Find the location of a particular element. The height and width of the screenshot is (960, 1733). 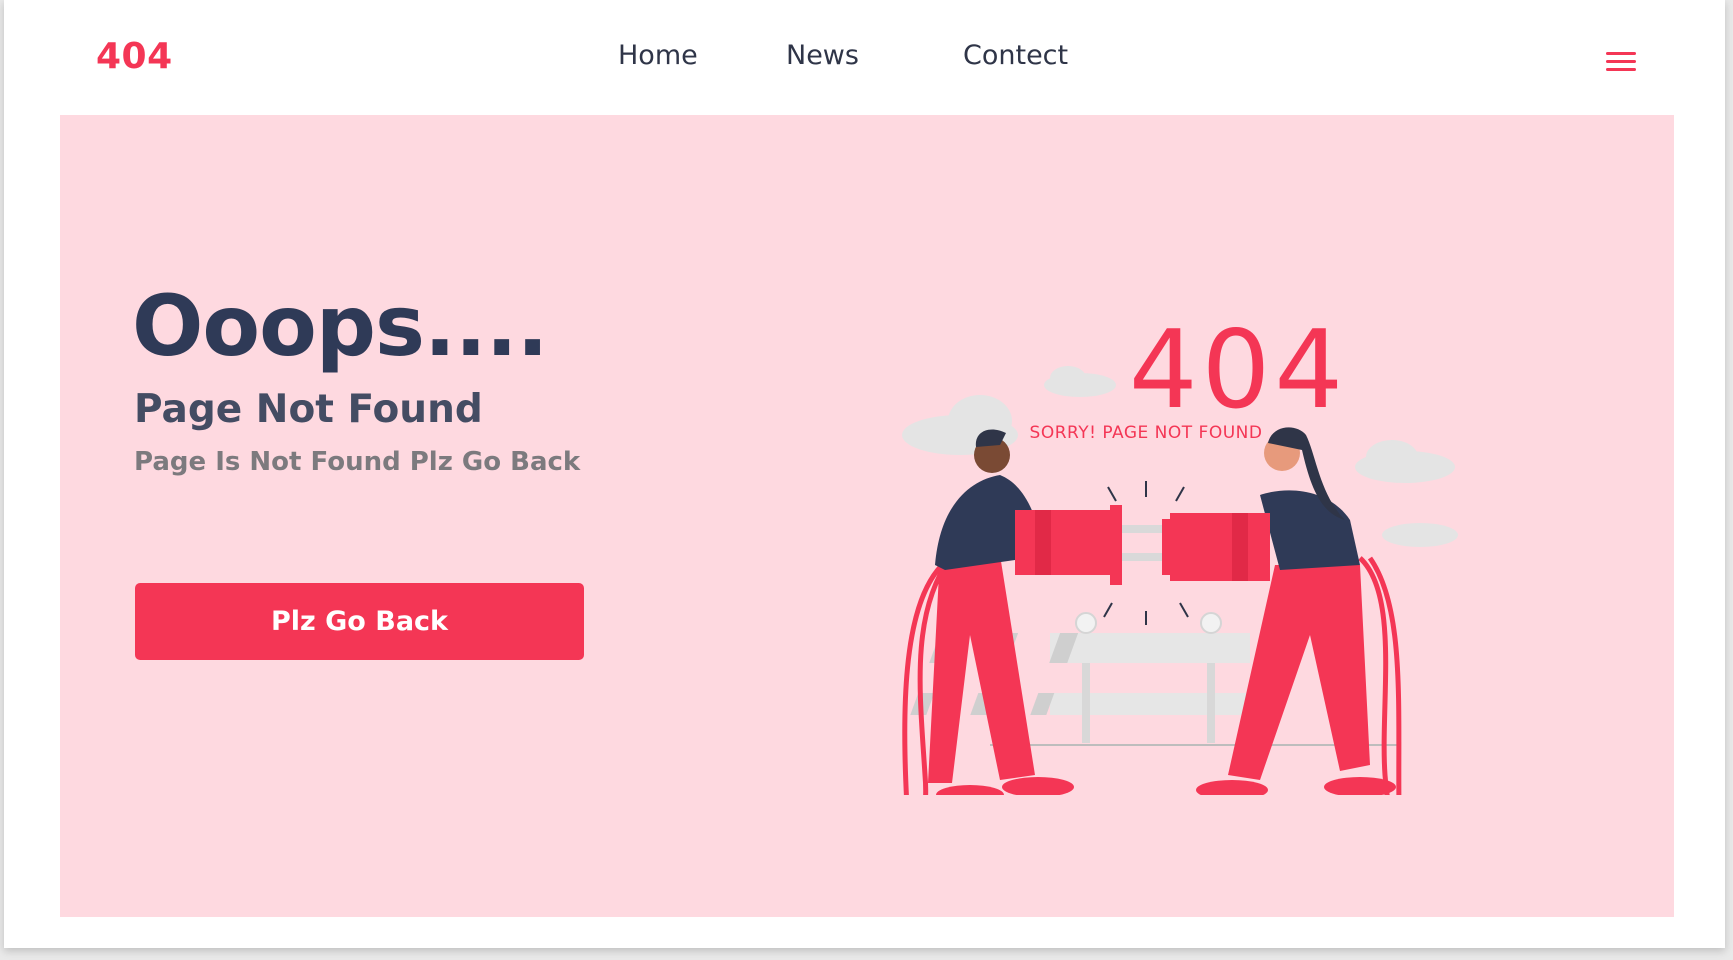

page-subtitle: Page Is Not Found Plz Go Back is located at coordinates (357, 462).